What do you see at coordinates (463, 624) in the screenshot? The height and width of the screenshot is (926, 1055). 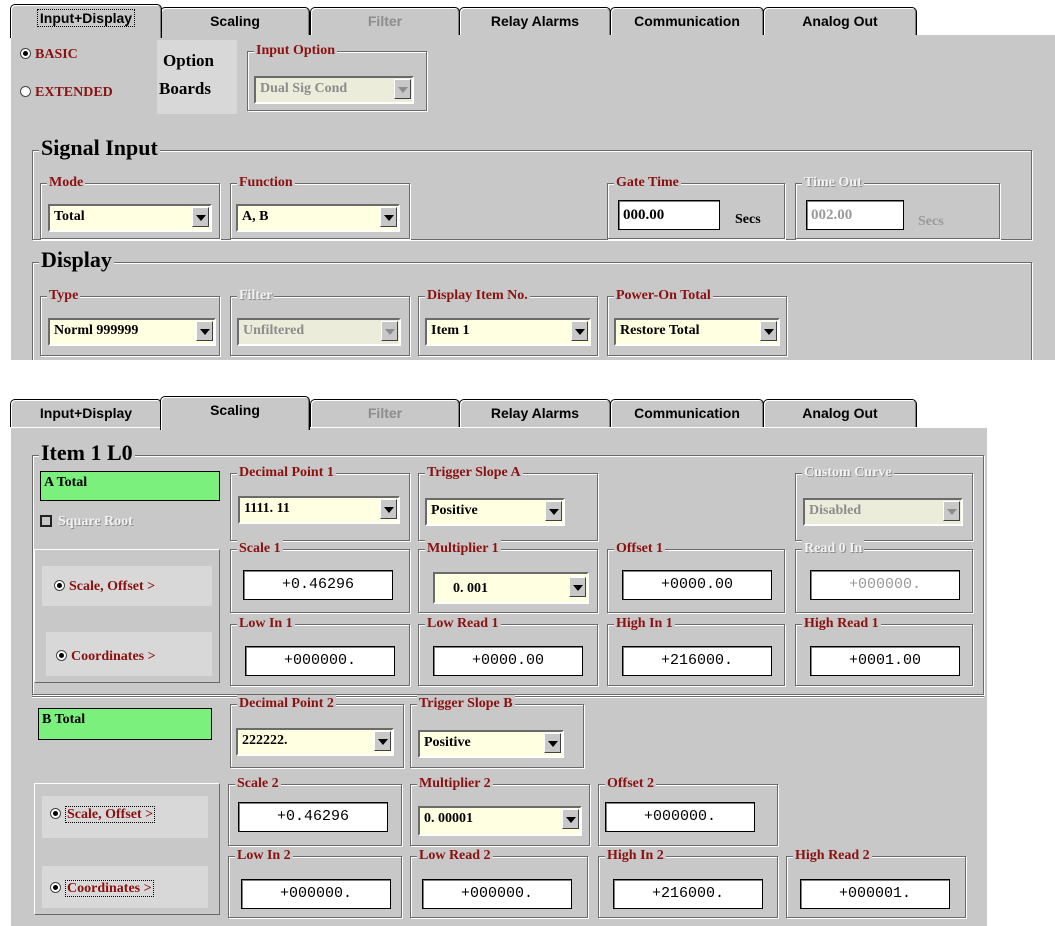 I see `low-read-1-title: Low Read 1` at bounding box center [463, 624].